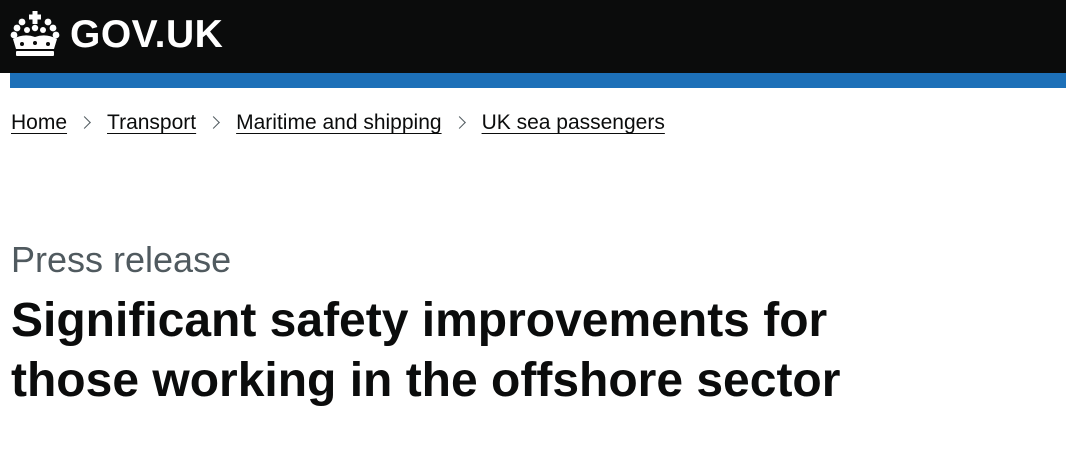  What do you see at coordinates (39, 123) in the screenshot?
I see `breadcrumb-home-link: Home` at bounding box center [39, 123].